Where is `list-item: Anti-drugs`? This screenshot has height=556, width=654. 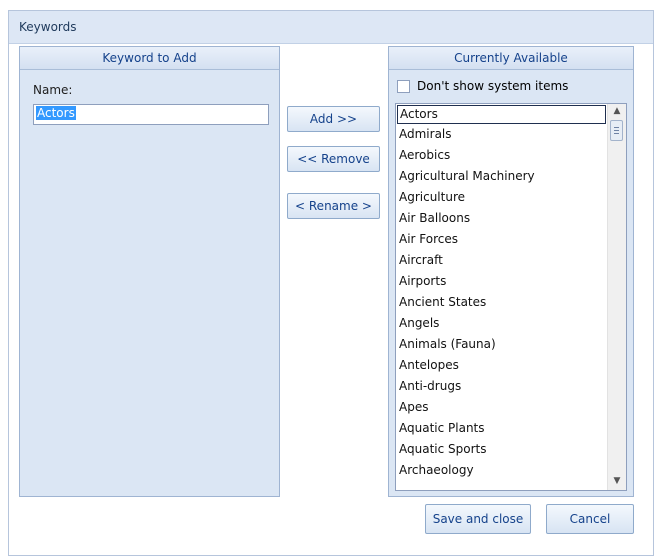
list-item: Anti-drugs is located at coordinates (502, 386).